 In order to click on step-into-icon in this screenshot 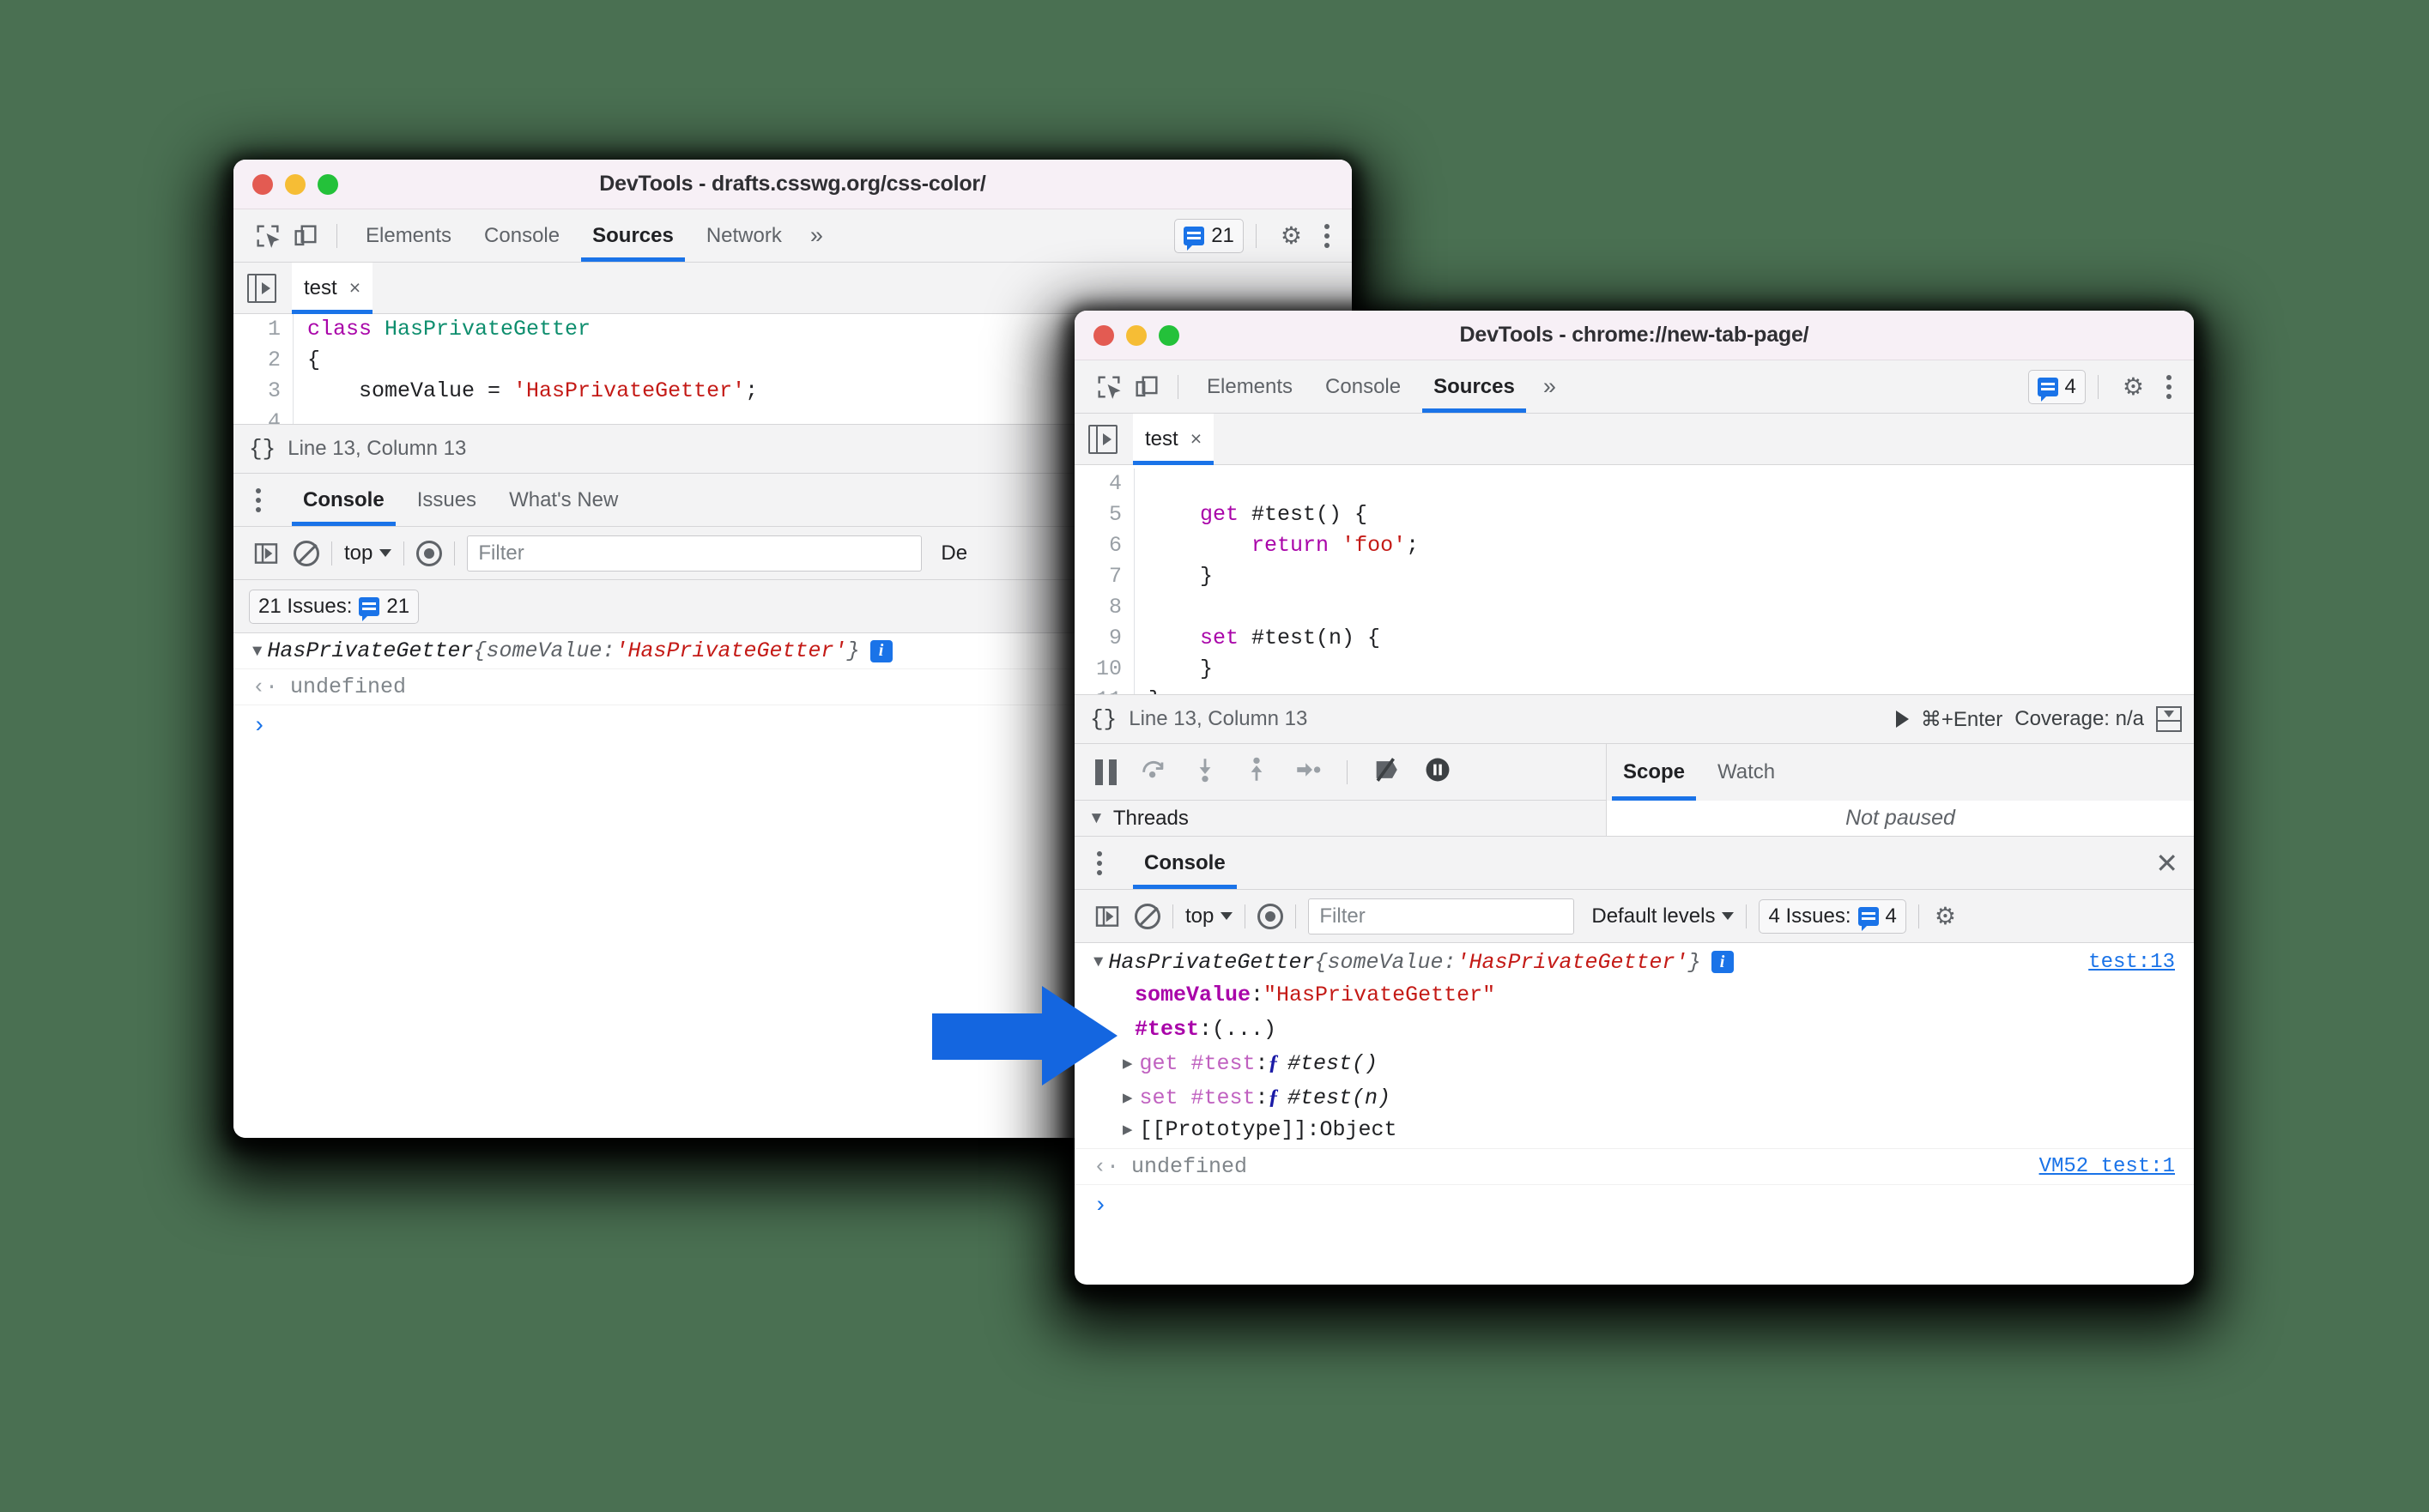, I will do `click(1205, 772)`.